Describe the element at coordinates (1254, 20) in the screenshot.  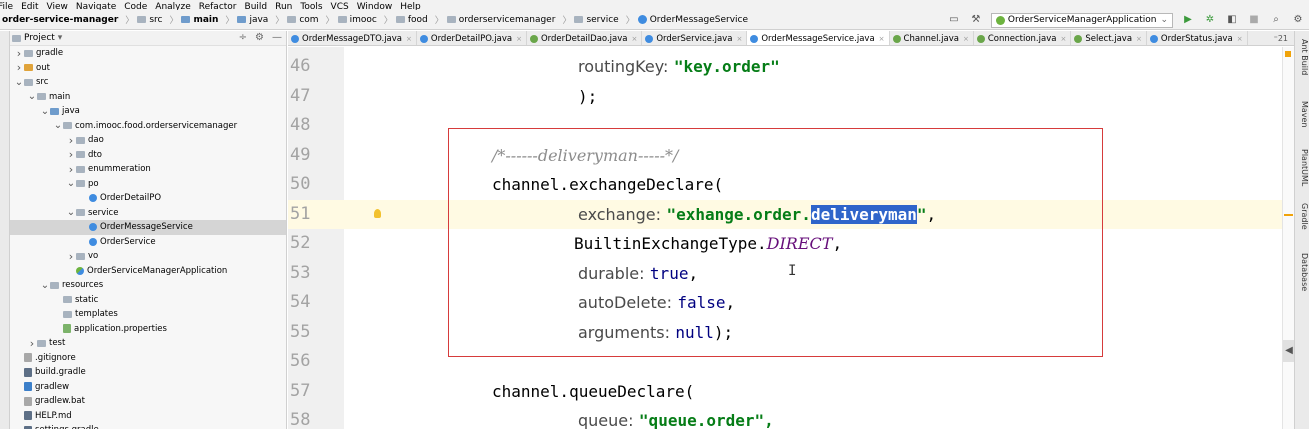
I see `stop-icon: ■` at that location.